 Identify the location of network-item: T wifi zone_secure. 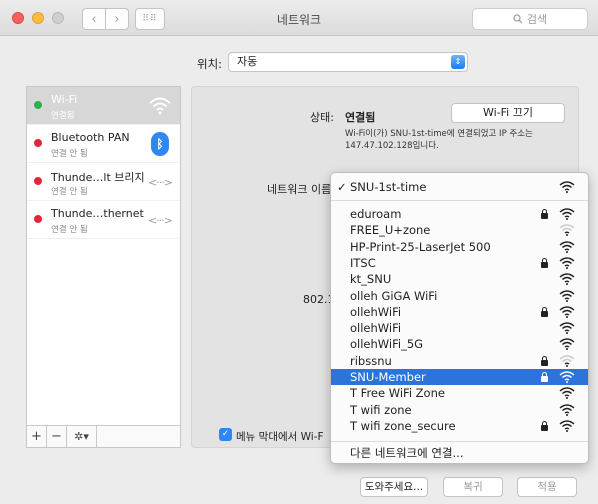
(459, 426).